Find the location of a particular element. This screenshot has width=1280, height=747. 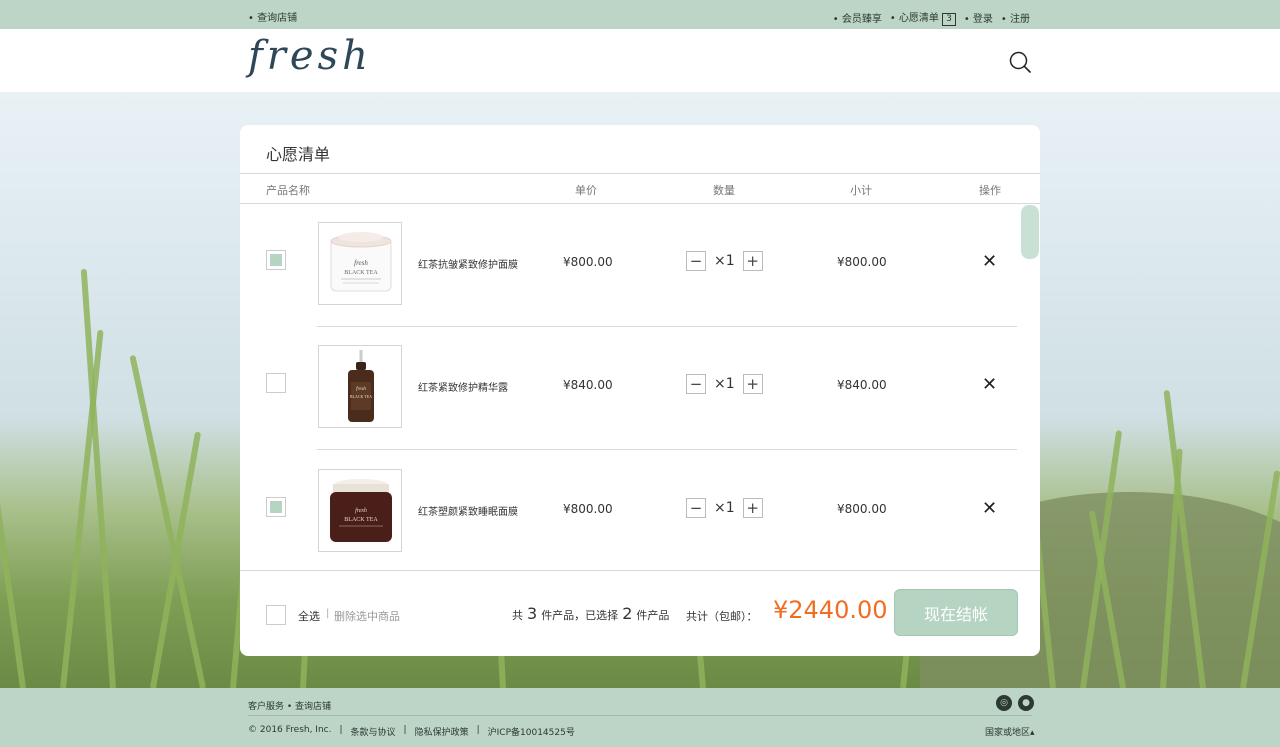

membership-link: • 会员臻享 is located at coordinates (857, 17).